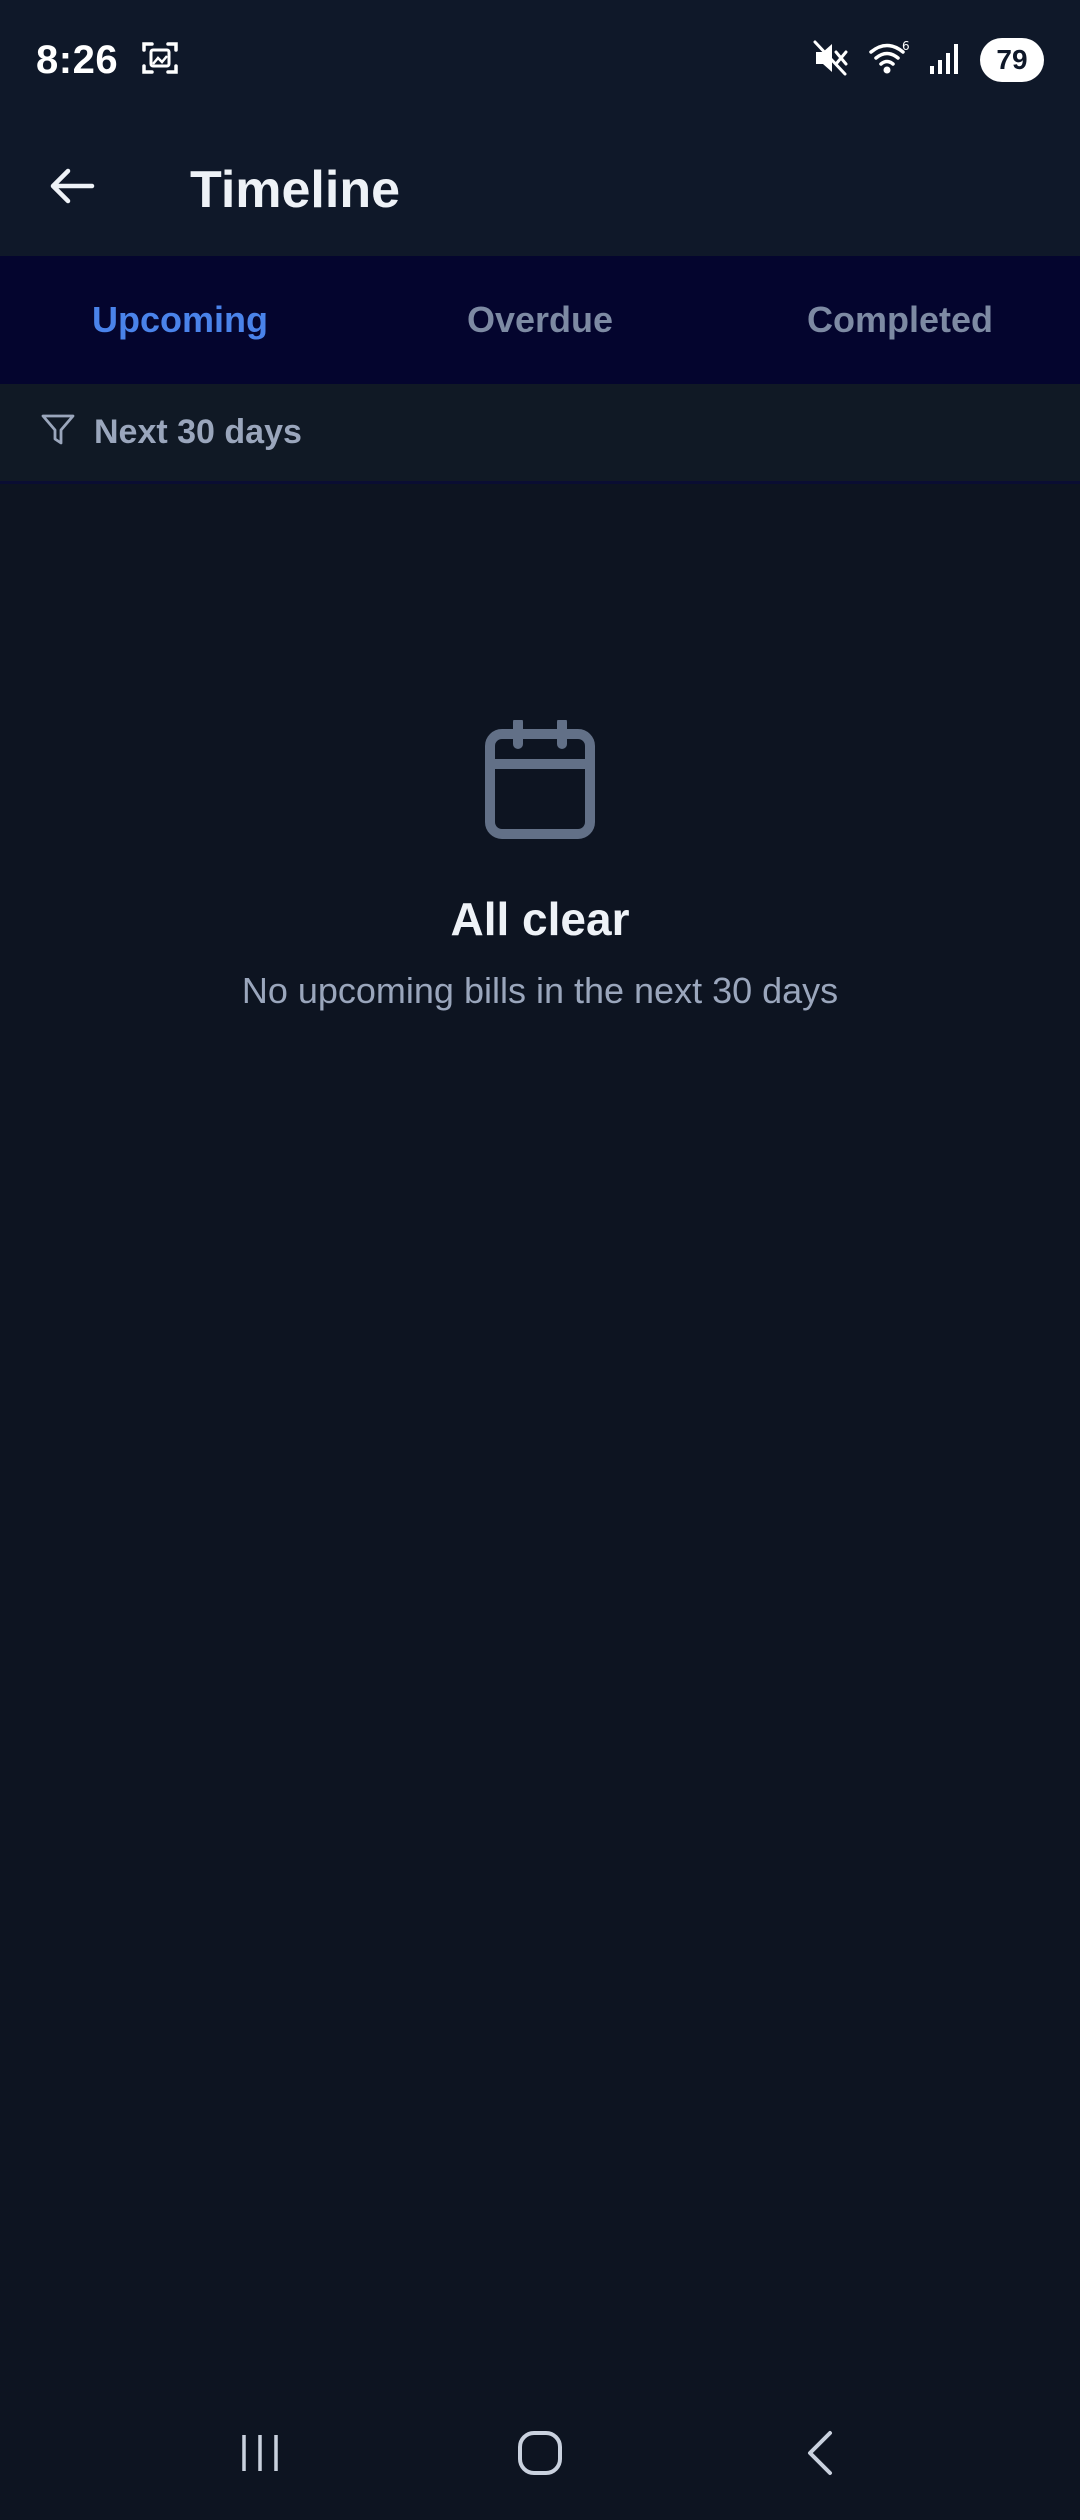  Describe the element at coordinates (58, 432) in the screenshot. I see `filter-icon` at that location.